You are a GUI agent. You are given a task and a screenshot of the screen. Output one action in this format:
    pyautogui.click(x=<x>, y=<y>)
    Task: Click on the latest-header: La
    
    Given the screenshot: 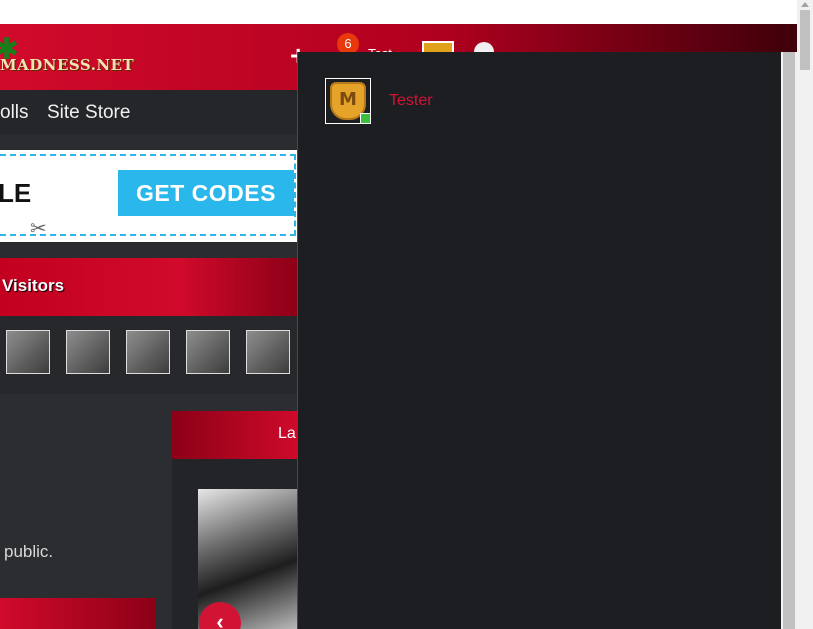 What is the action you would take?
    pyautogui.click(x=237, y=435)
    